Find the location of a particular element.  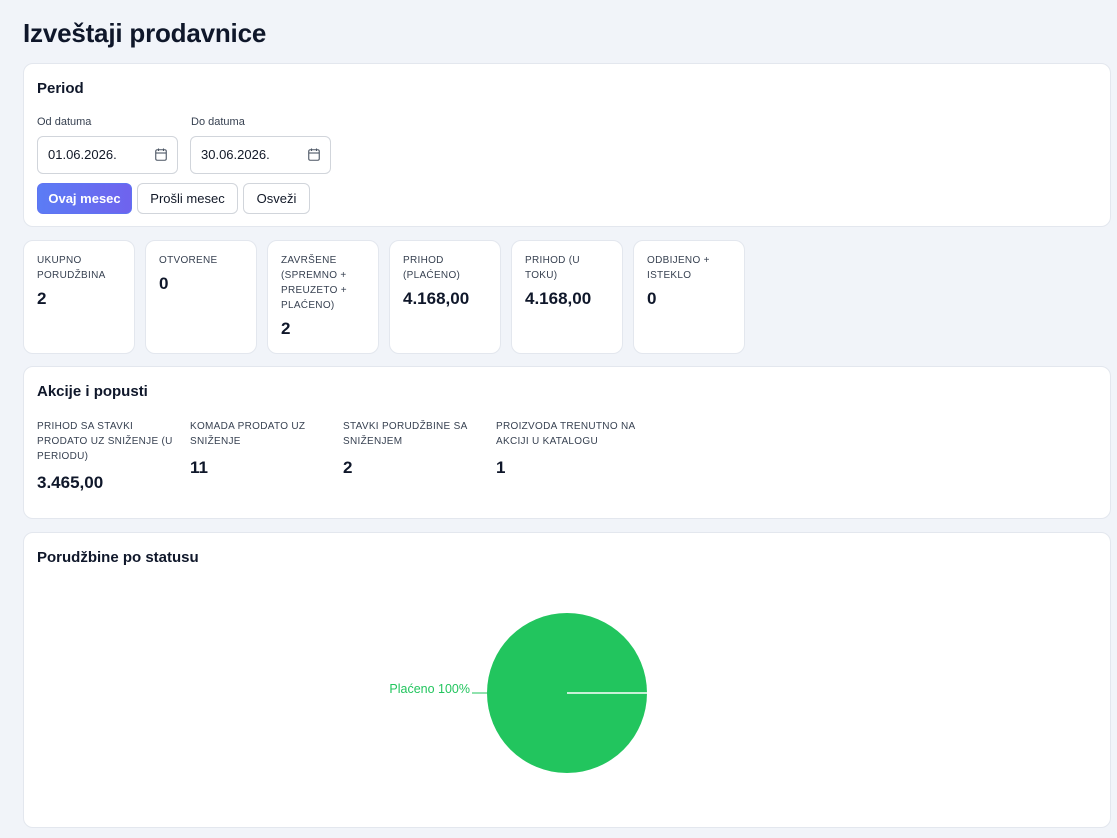

promo-item: STAVKI PORUDŽBINE SA SNIŽENJEM 2 is located at coordinates (408, 448).